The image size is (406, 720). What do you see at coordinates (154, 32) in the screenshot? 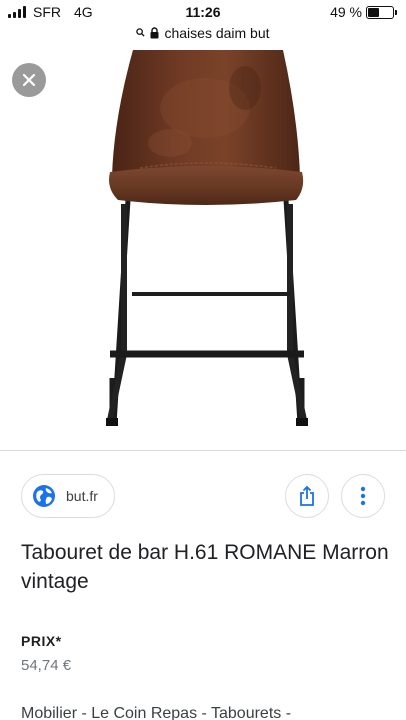
I see `lock-icon` at bounding box center [154, 32].